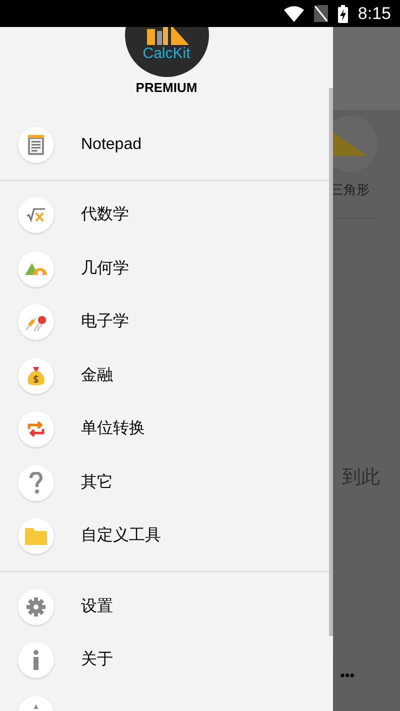 The image size is (400, 711). Describe the element at coordinates (36, 215) in the screenshot. I see `square-root-icon` at that location.